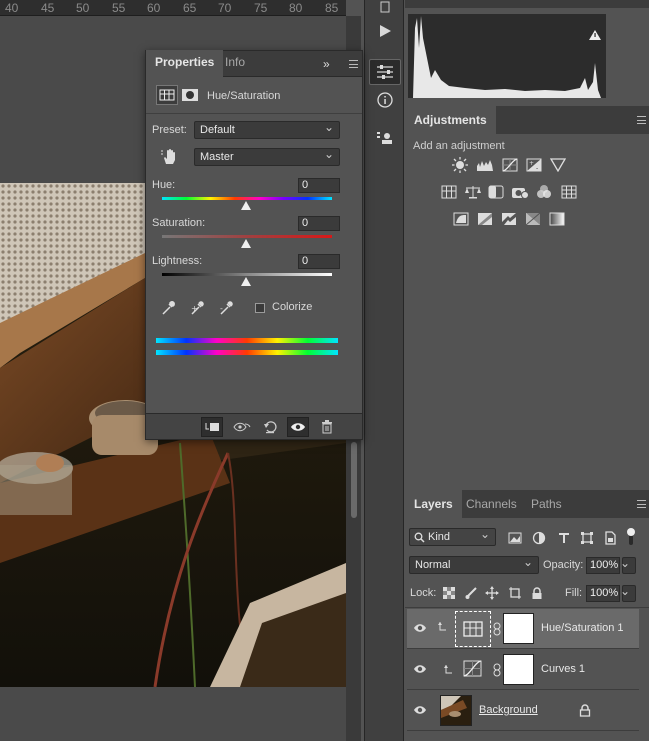 The image size is (649, 741). Describe the element at coordinates (527, 4) in the screenshot. I see `histogram-tabbar` at that location.